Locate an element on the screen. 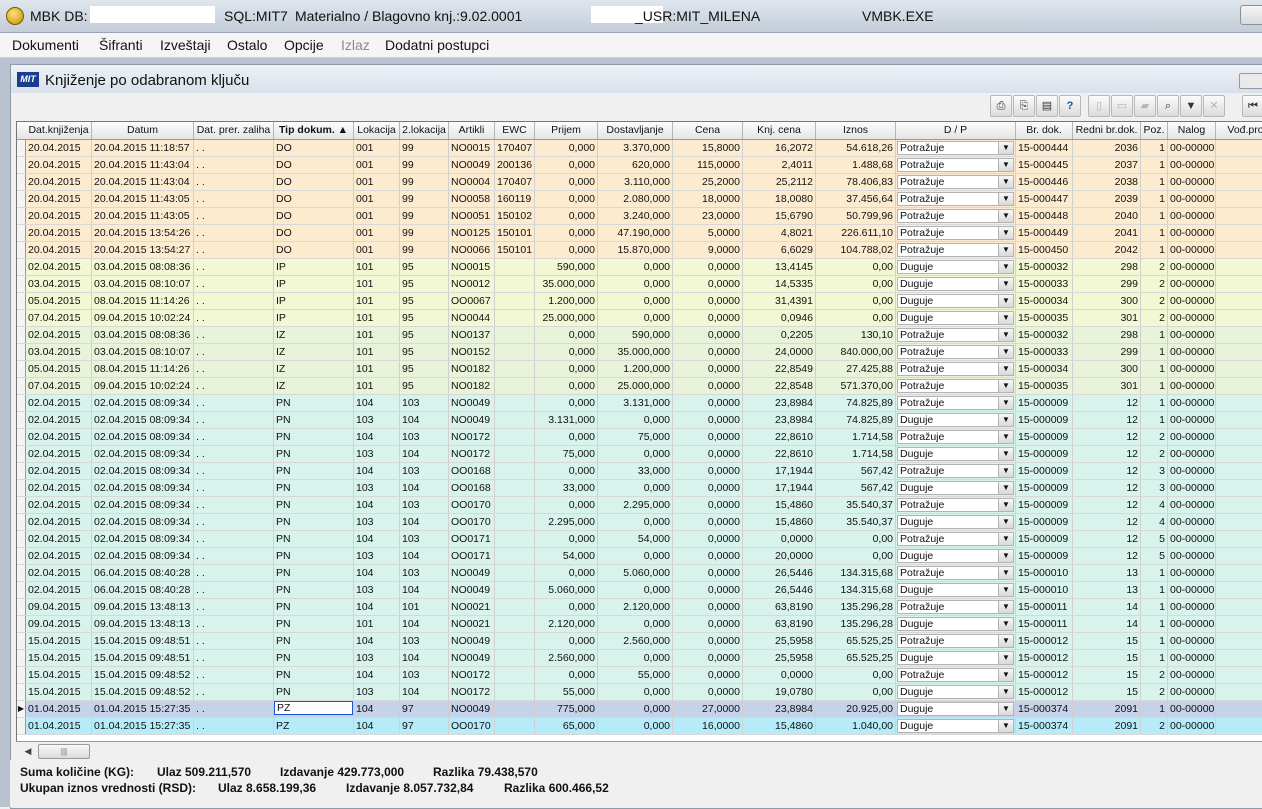 The width and height of the screenshot is (1262, 809). table-cell: 20.04.2015 is located at coordinates (59, 216).